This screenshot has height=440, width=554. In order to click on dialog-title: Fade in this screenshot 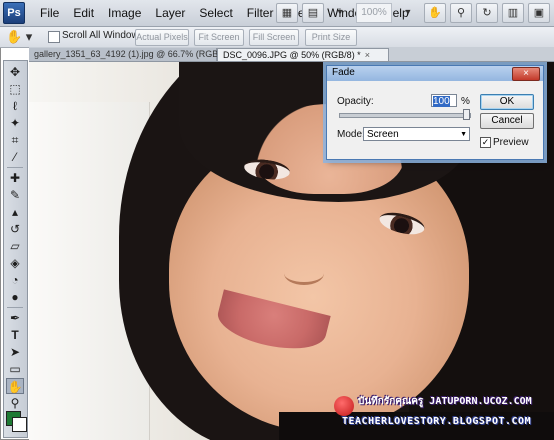, I will do `click(343, 72)`.